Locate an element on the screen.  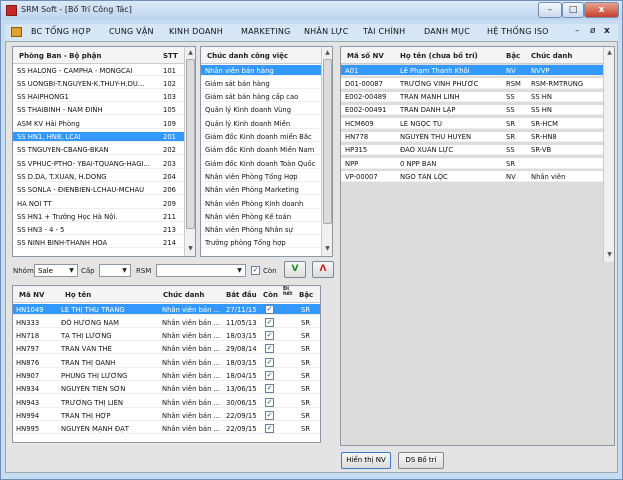
job-title-scrollbar: ▲ ▼ is located at coordinates (326, 151).